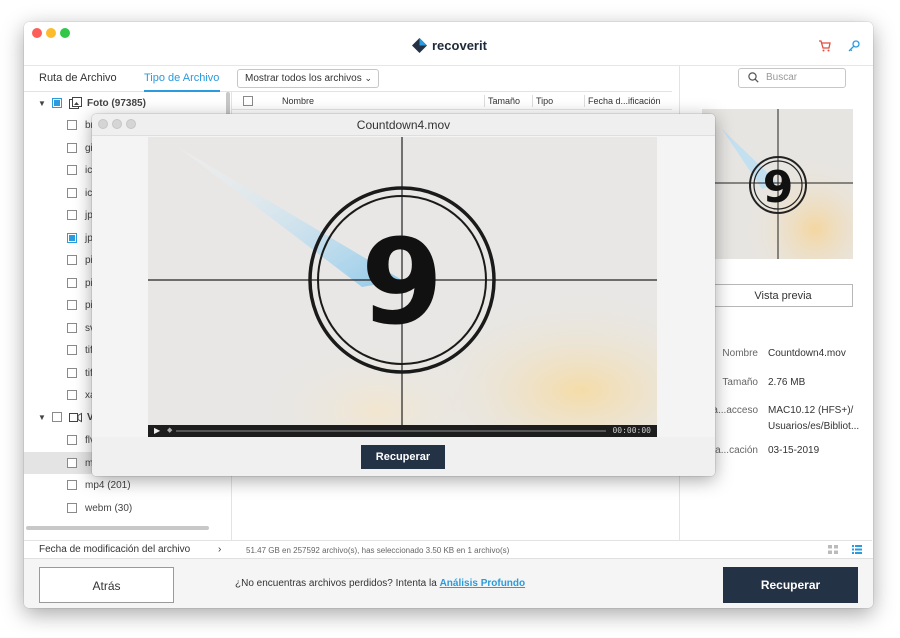 The width and height of the screenshot is (900, 638). I want to click on search-input: Buscar, so click(792, 78).